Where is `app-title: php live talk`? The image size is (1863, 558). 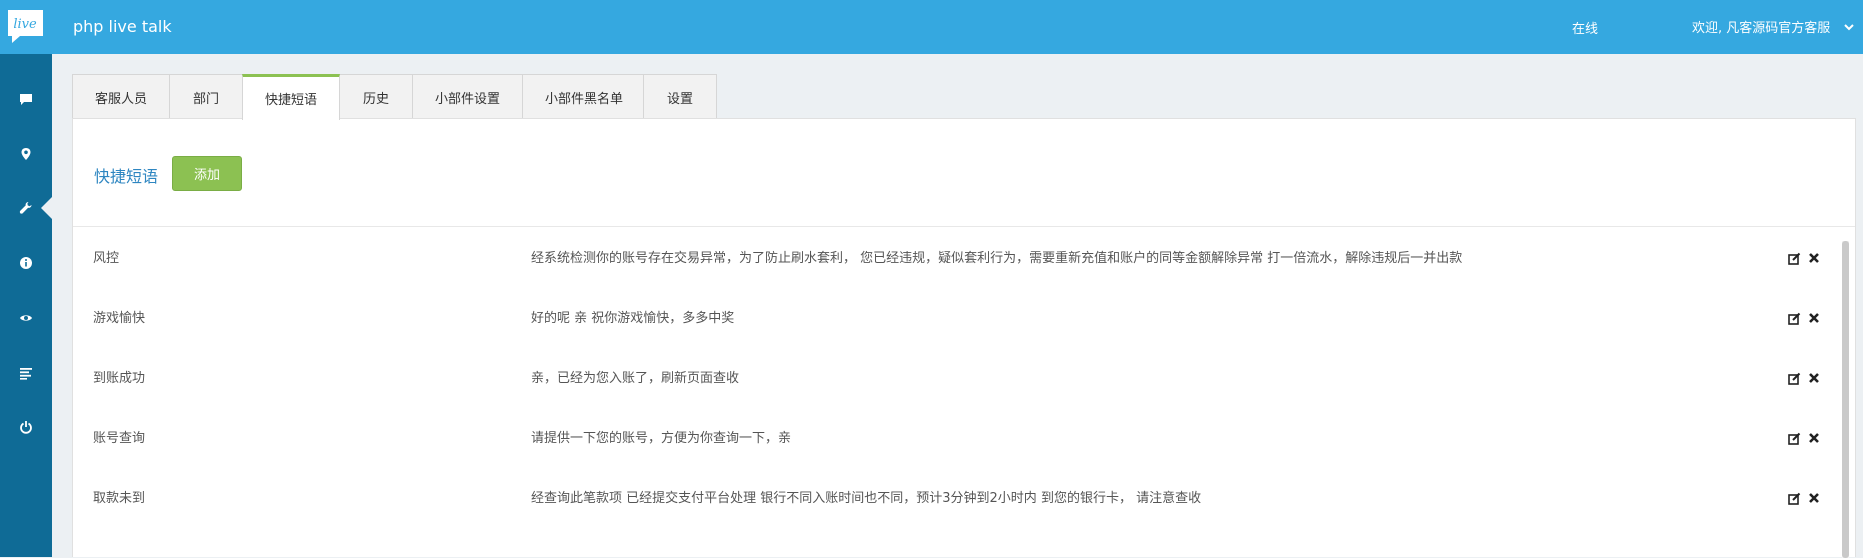 app-title: php live talk is located at coordinates (122, 26).